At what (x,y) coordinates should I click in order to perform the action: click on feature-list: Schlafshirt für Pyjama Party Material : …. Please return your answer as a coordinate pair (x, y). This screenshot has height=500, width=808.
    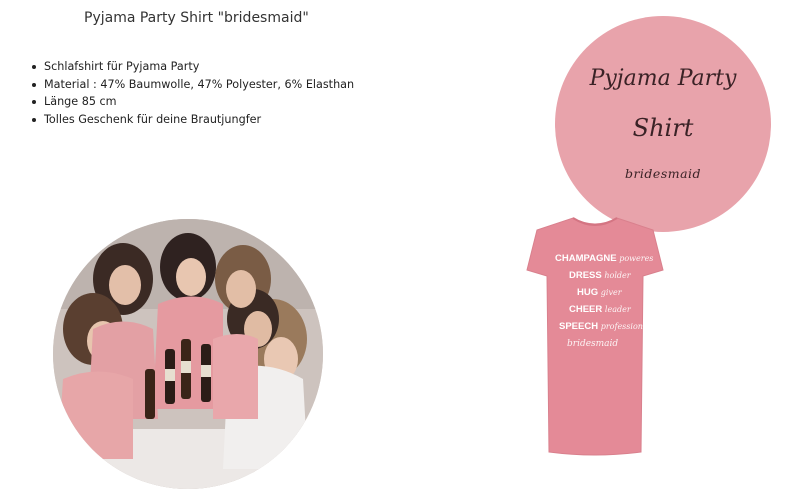
    Looking at the image, I should click on (192, 93).